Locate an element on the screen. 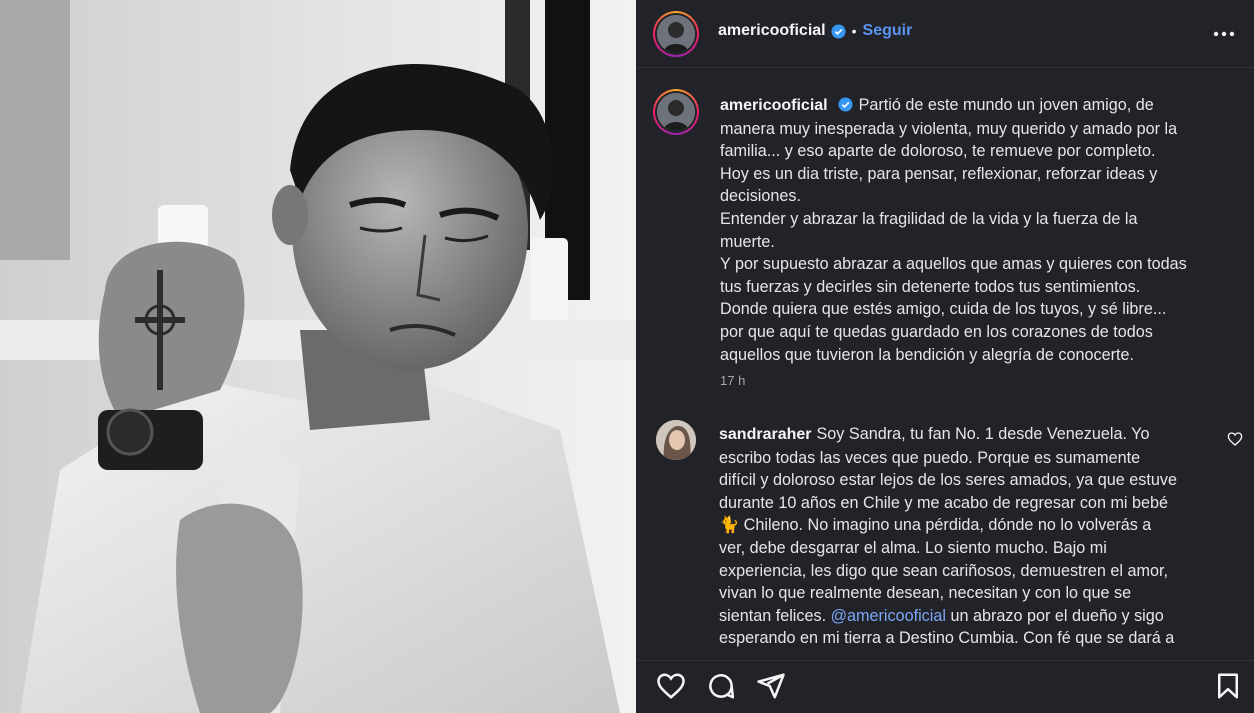  post-timestamp: 17 h is located at coordinates (975, 381).